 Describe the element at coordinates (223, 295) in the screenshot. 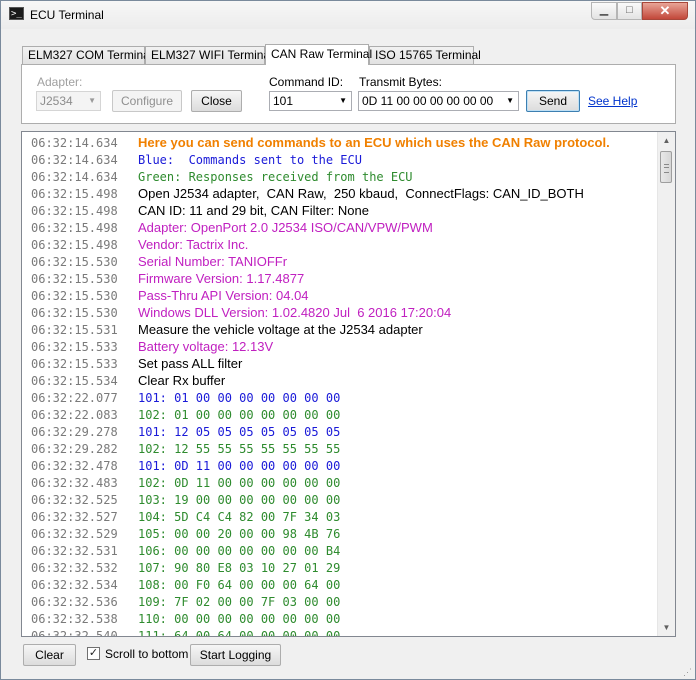

I see `log-message: Pass-Thru API Version: 04.04` at that location.